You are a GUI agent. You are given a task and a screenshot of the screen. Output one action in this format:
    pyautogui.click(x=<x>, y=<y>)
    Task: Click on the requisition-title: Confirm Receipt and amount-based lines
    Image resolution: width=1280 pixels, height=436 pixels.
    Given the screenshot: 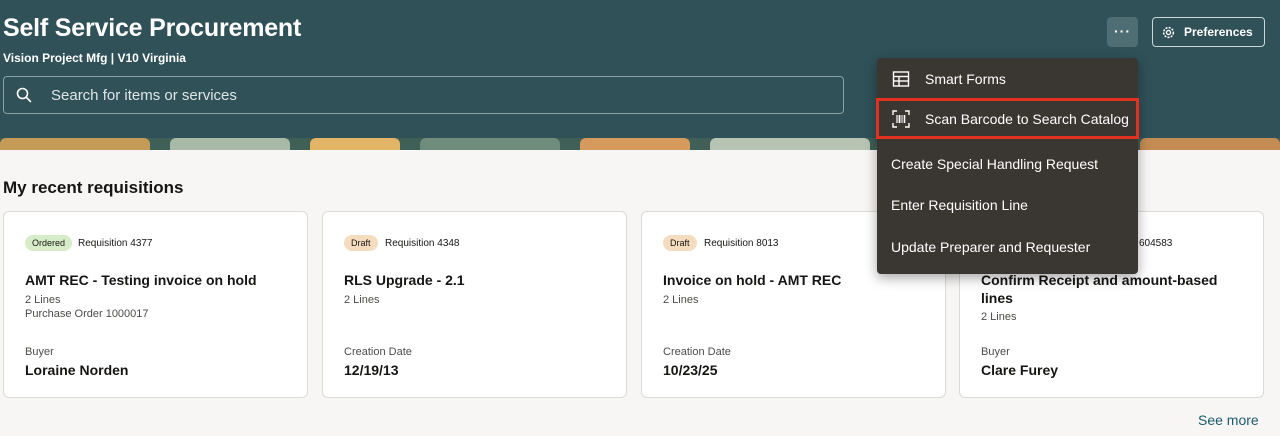 What is the action you would take?
    pyautogui.click(x=1099, y=289)
    